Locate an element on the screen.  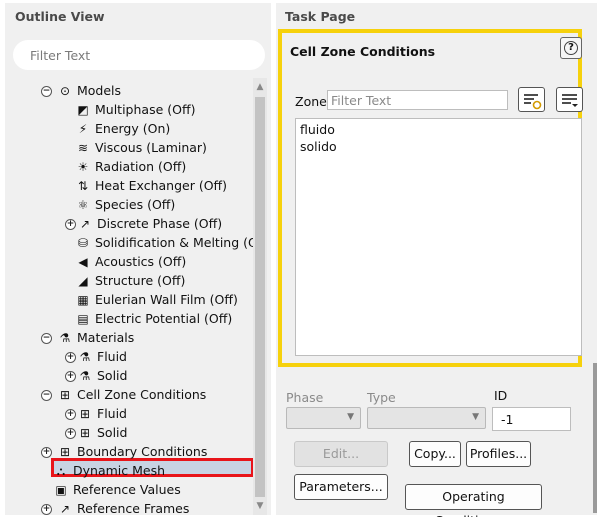
tree-item-discrete-phase-off: + ↗ Discrete Phase (Off) is located at coordinates (129, 224).